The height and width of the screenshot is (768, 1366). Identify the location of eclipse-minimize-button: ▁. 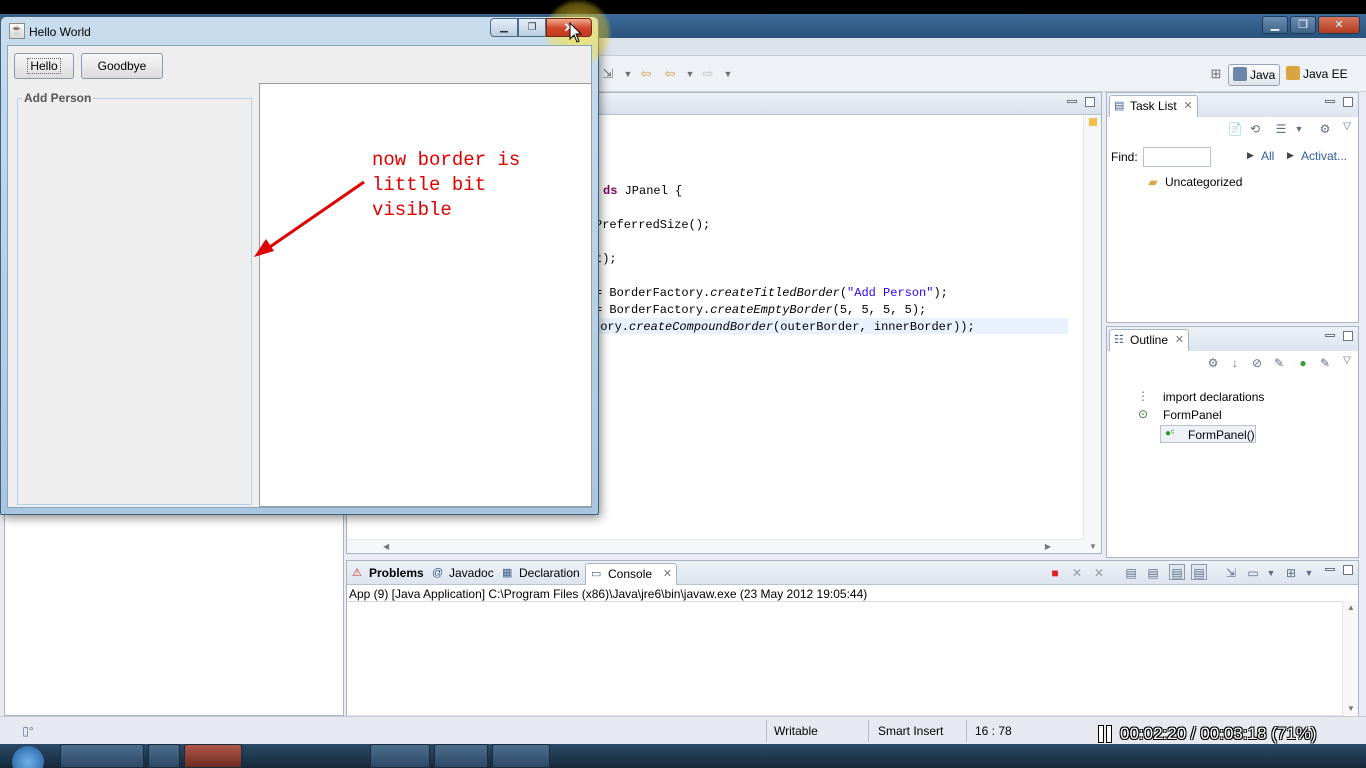
(1275, 25).